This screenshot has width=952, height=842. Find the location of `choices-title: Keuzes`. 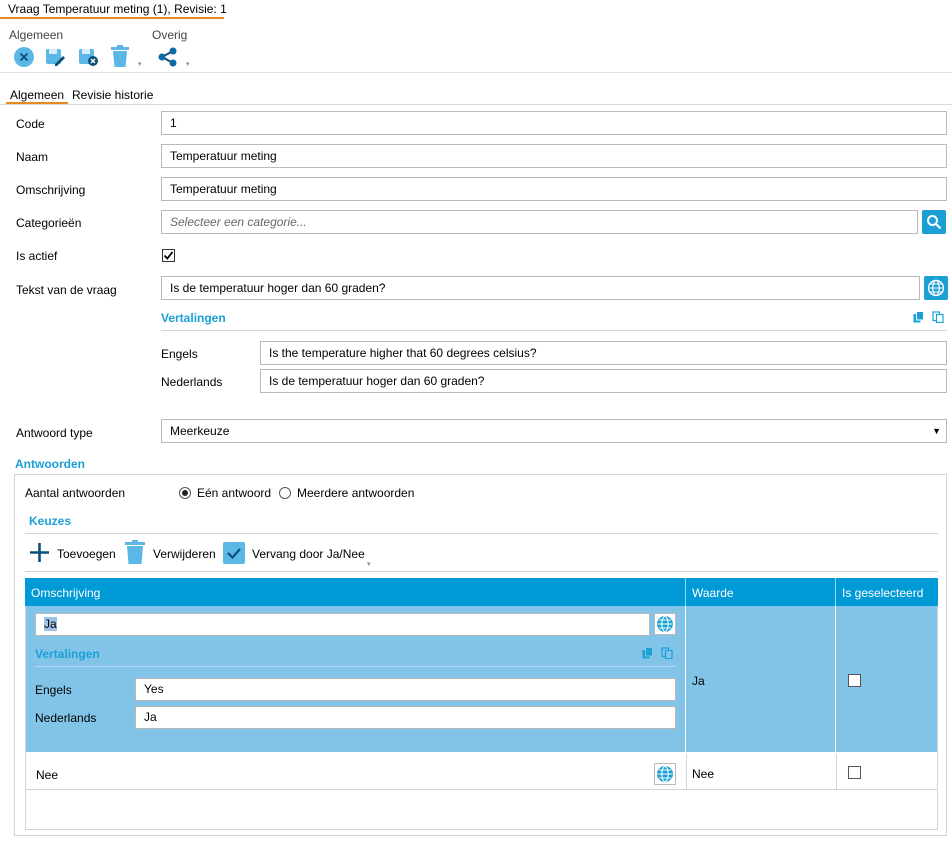

choices-title: Keuzes is located at coordinates (50, 521).